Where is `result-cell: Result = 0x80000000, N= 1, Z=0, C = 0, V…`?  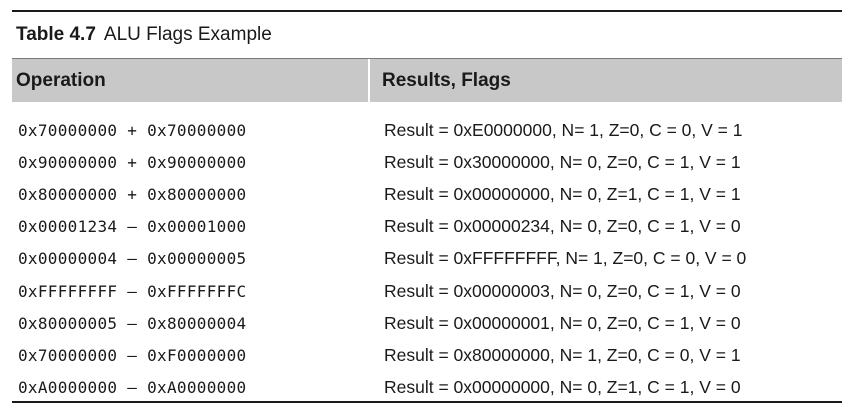
result-cell: Result = 0x80000000, N= 1, Z=0, C = 0, V… is located at coordinates (562, 354).